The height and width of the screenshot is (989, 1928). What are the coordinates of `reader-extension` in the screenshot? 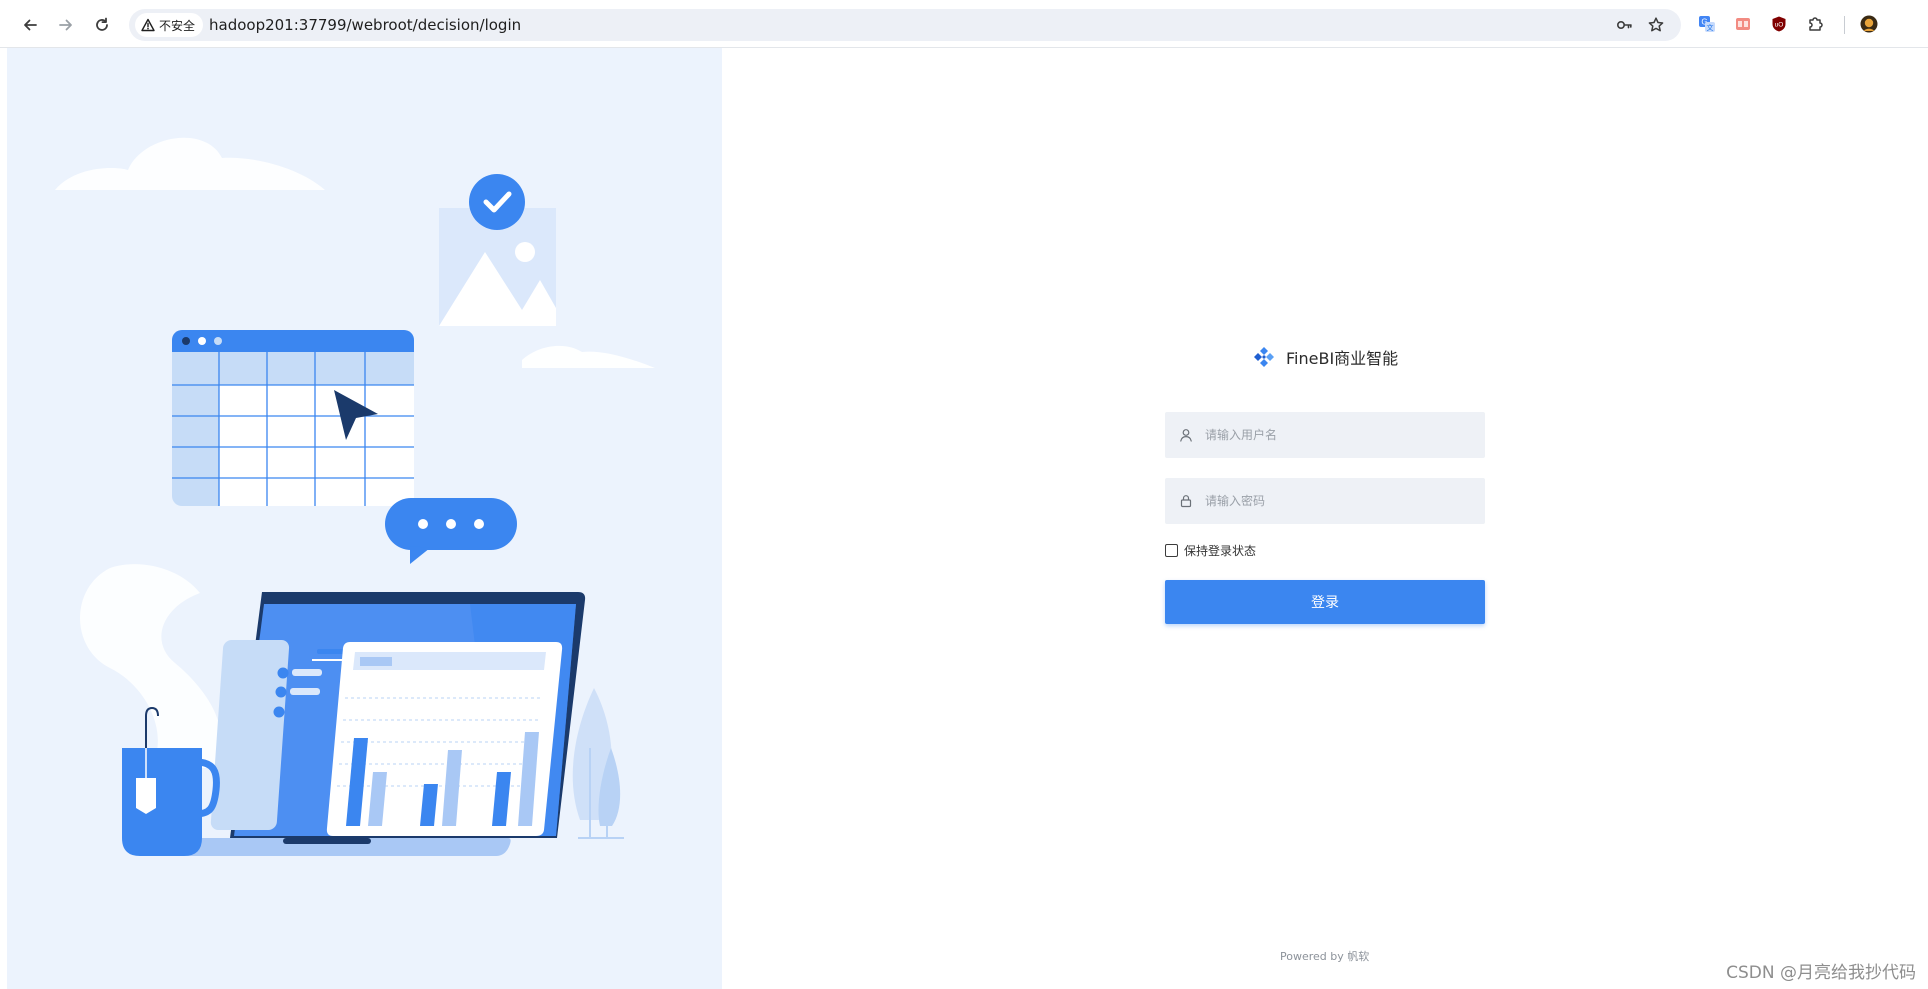 It's located at (1743, 24).